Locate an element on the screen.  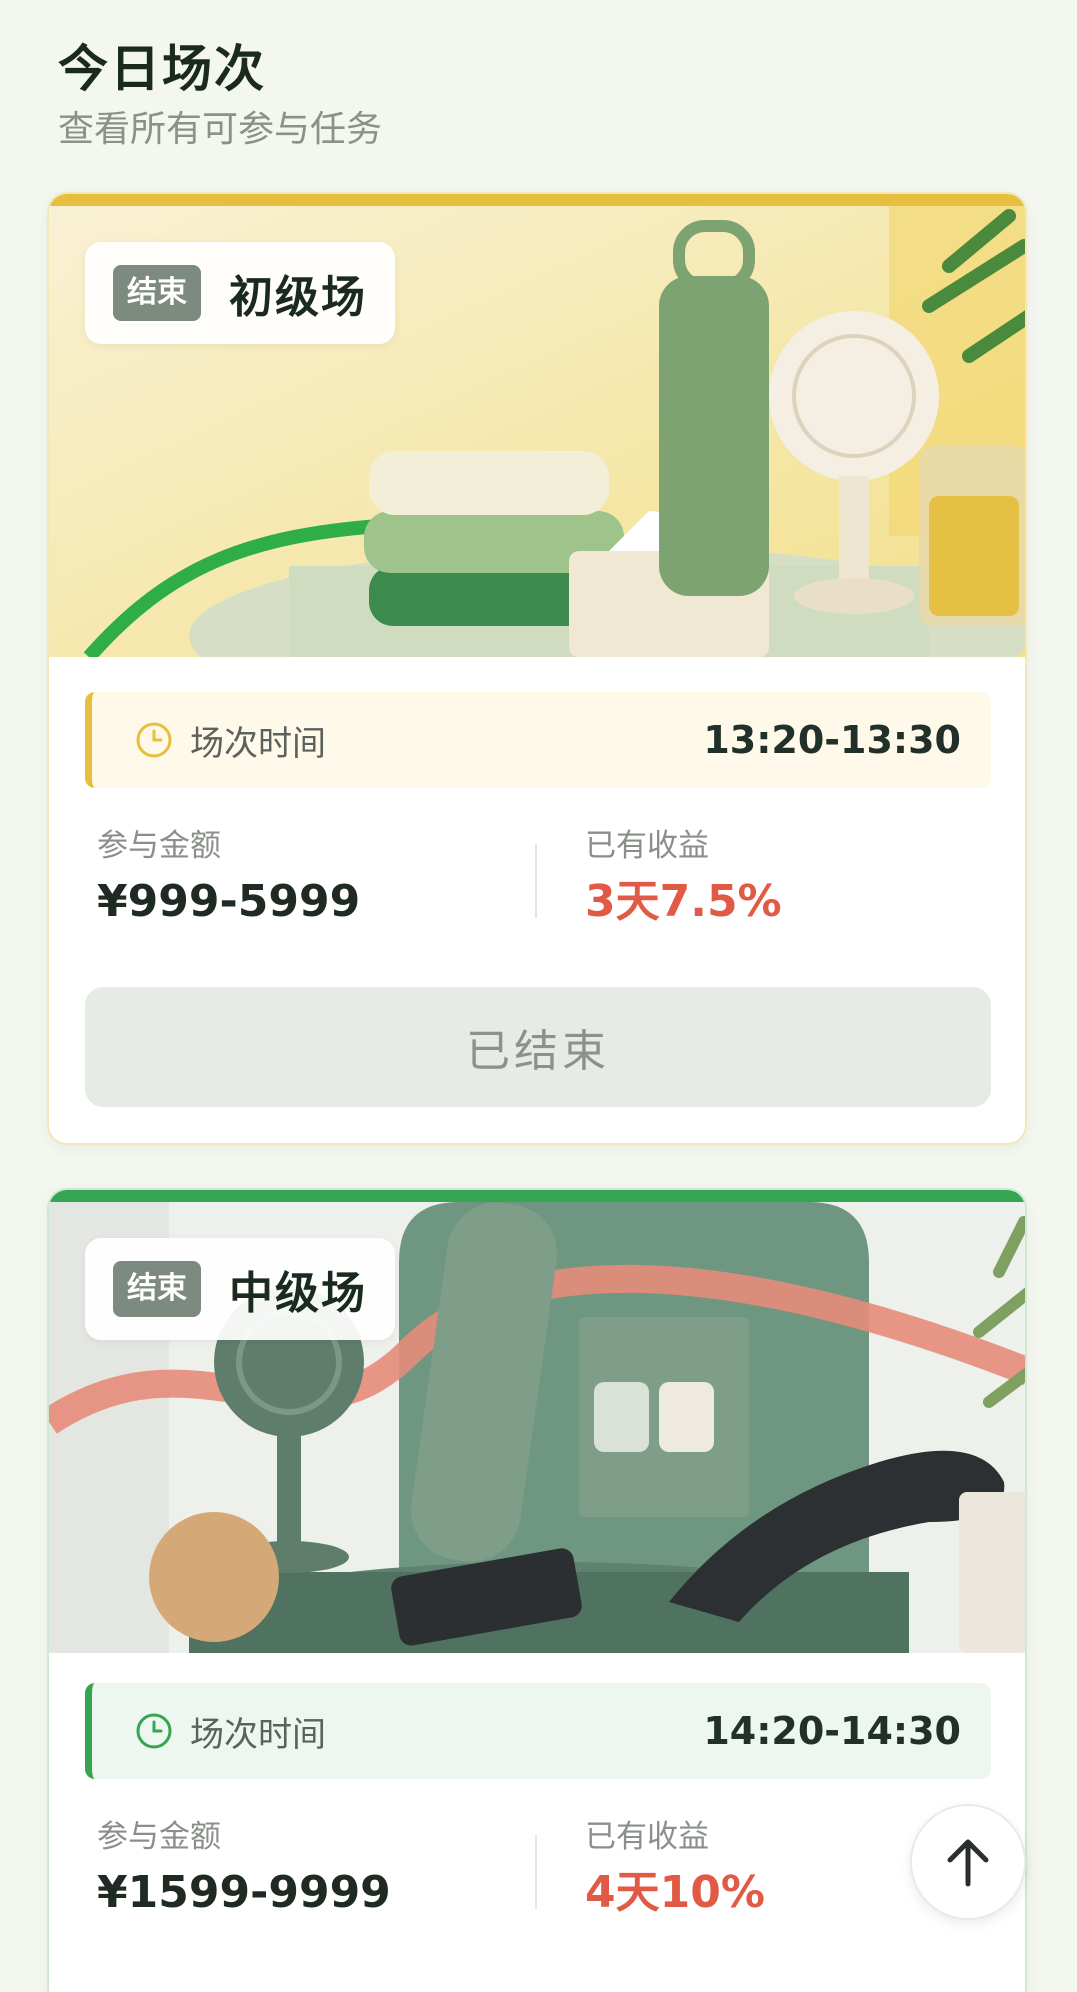
session-ended-button: 已结束 is located at coordinates (538, 1047).